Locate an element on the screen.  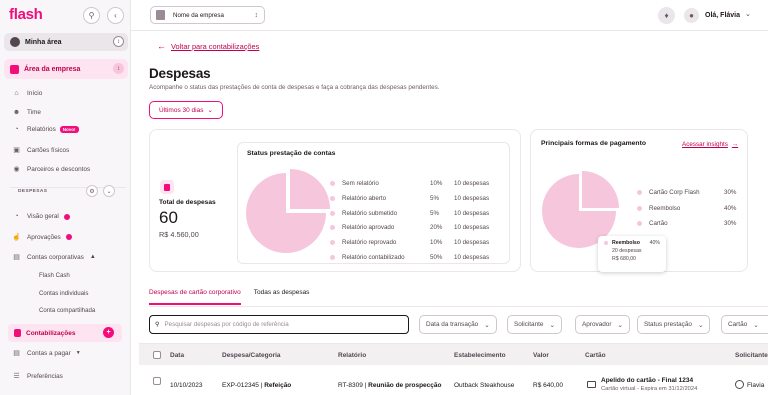
insights-link: Acessar insights → is located at coordinates (710, 144).